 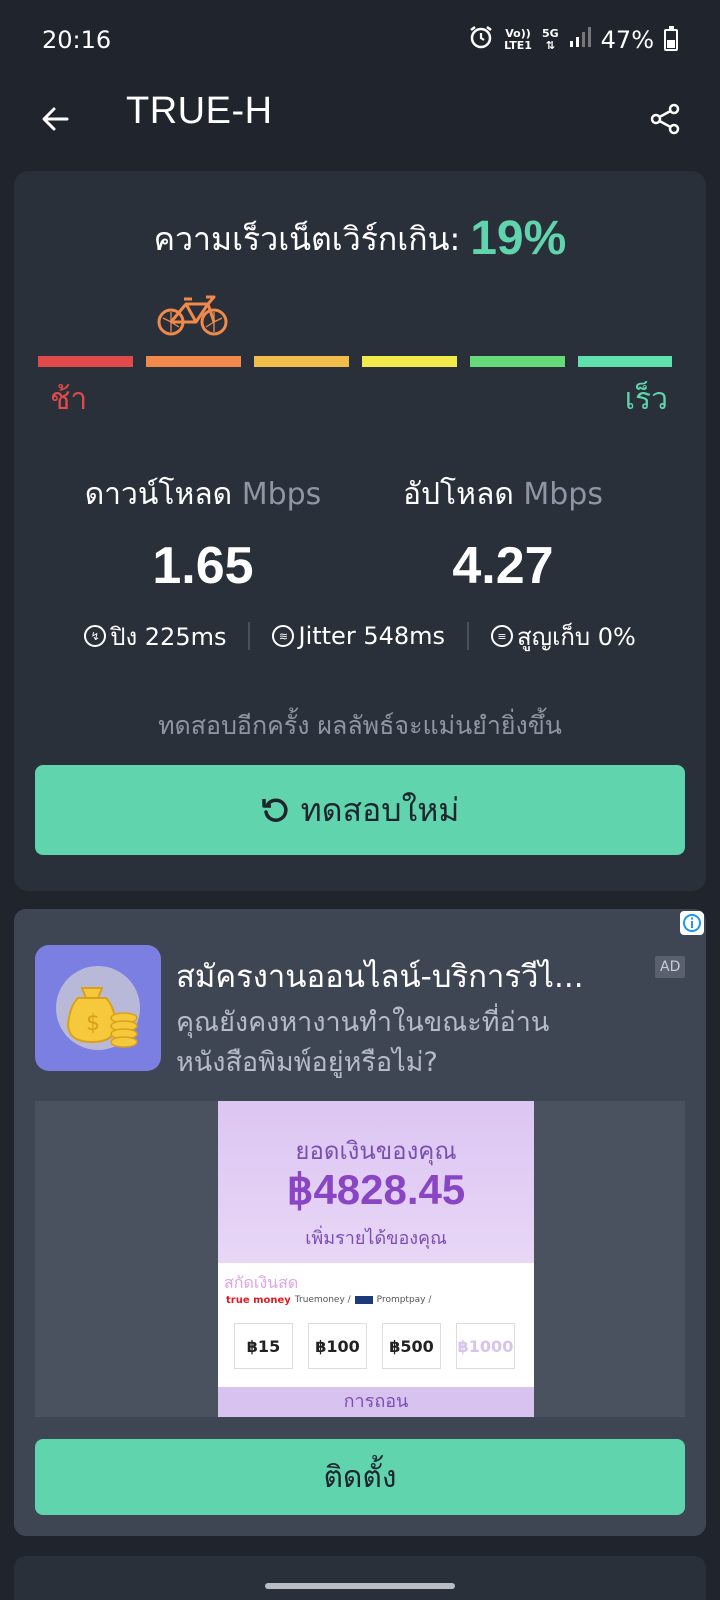 I want to click on battery-percent: 47%, so click(x=627, y=40).